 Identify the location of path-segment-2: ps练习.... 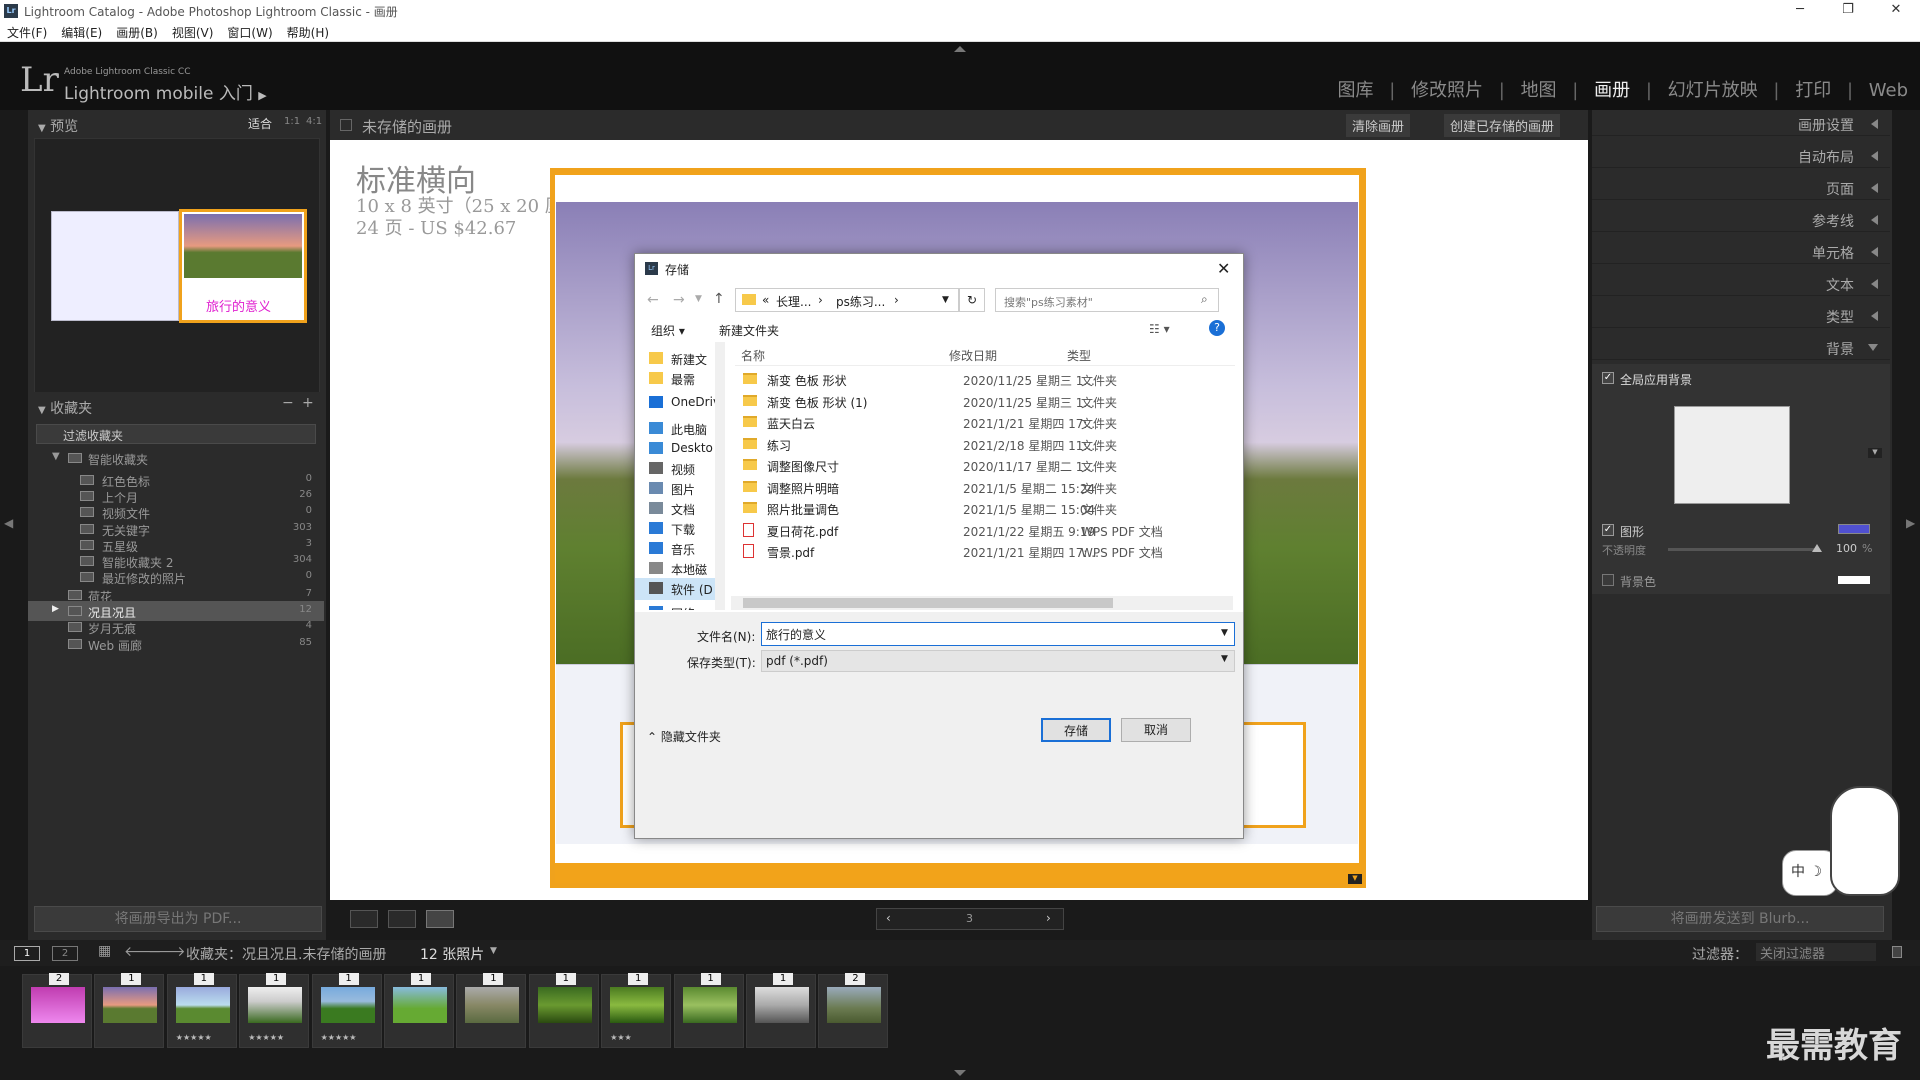
(860, 301).